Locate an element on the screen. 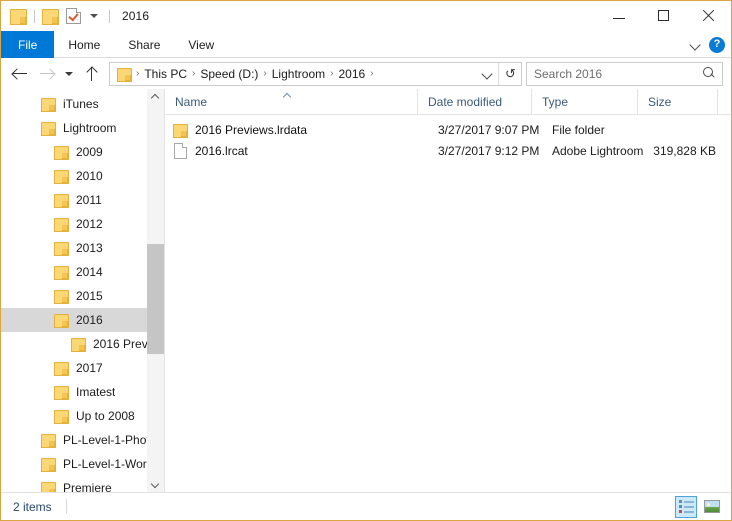 The height and width of the screenshot is (521, 732). forward-button is located at coordinates (46, 74).